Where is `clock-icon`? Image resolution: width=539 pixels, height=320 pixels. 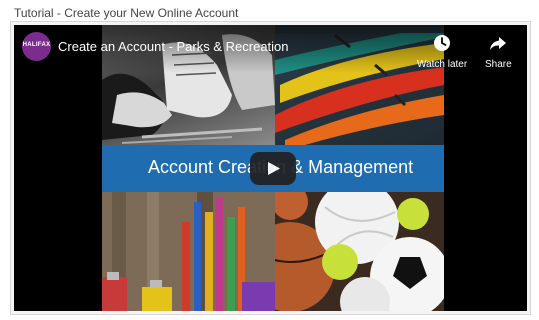 clock-icon is located at coordinates (442, 43).